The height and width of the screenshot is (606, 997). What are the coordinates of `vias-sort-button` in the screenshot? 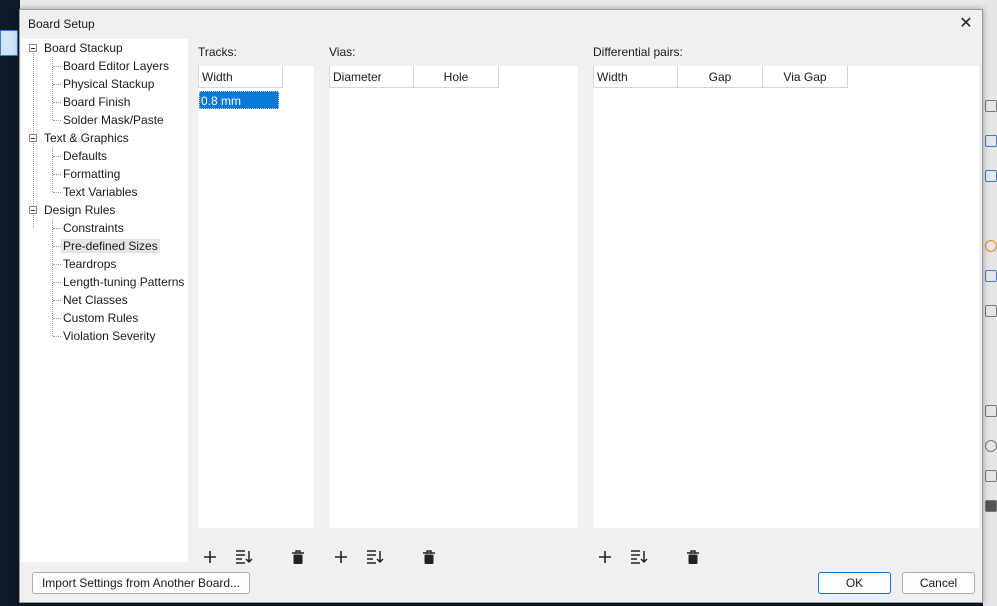 It's located at (375, 557).